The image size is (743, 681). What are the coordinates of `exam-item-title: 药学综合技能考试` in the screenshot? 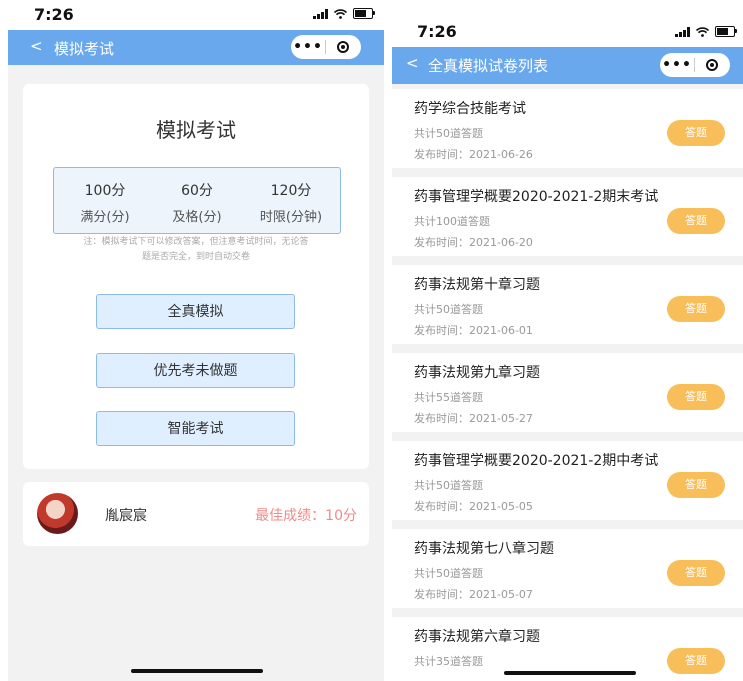 It's located at (470, 109).